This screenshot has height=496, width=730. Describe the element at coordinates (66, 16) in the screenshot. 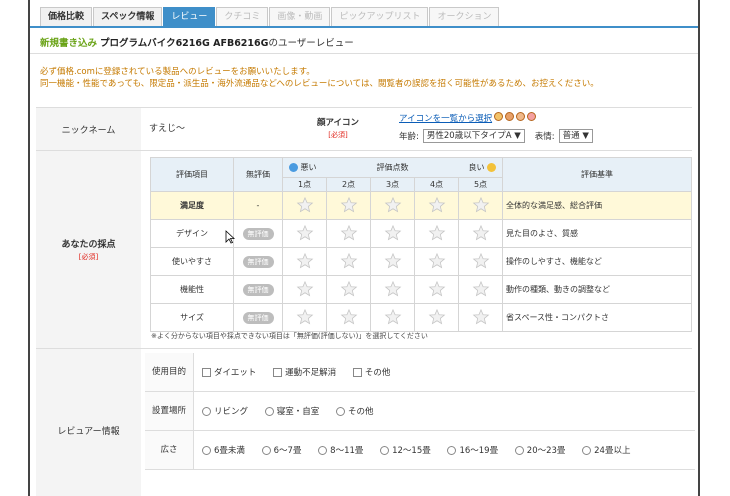

I see `tab-price: 価格比較` at that location.